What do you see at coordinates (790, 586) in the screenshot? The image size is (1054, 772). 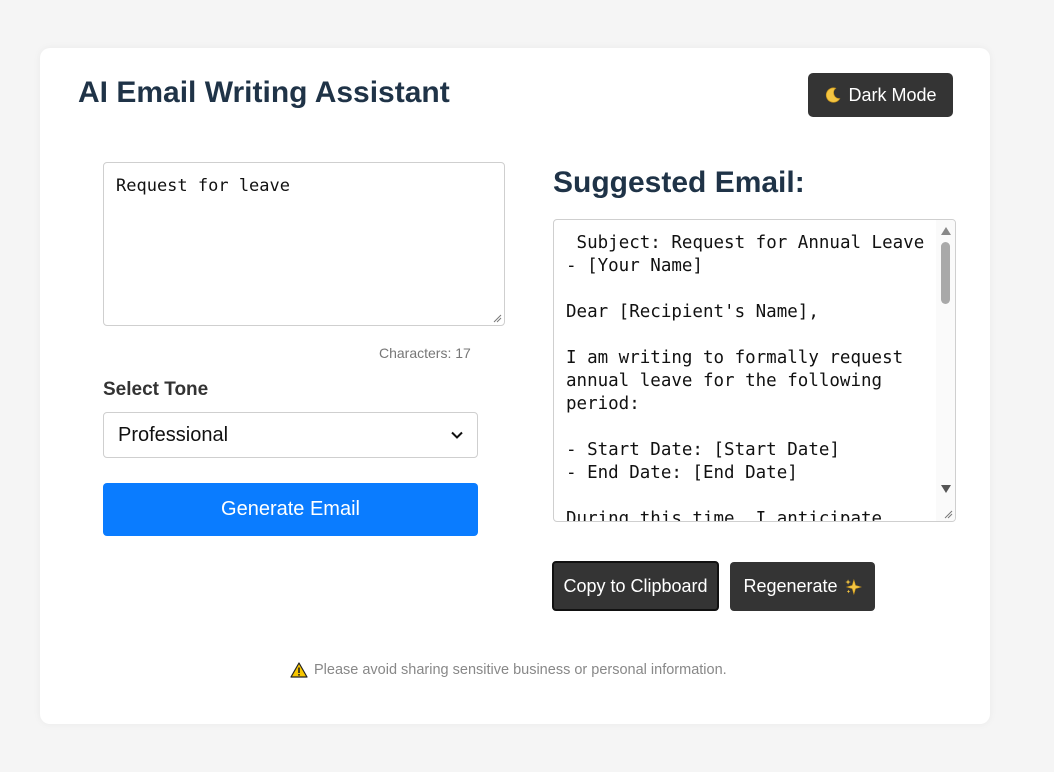 I see `regenerate-label: Regenerate` at bounding box center [790, 586].